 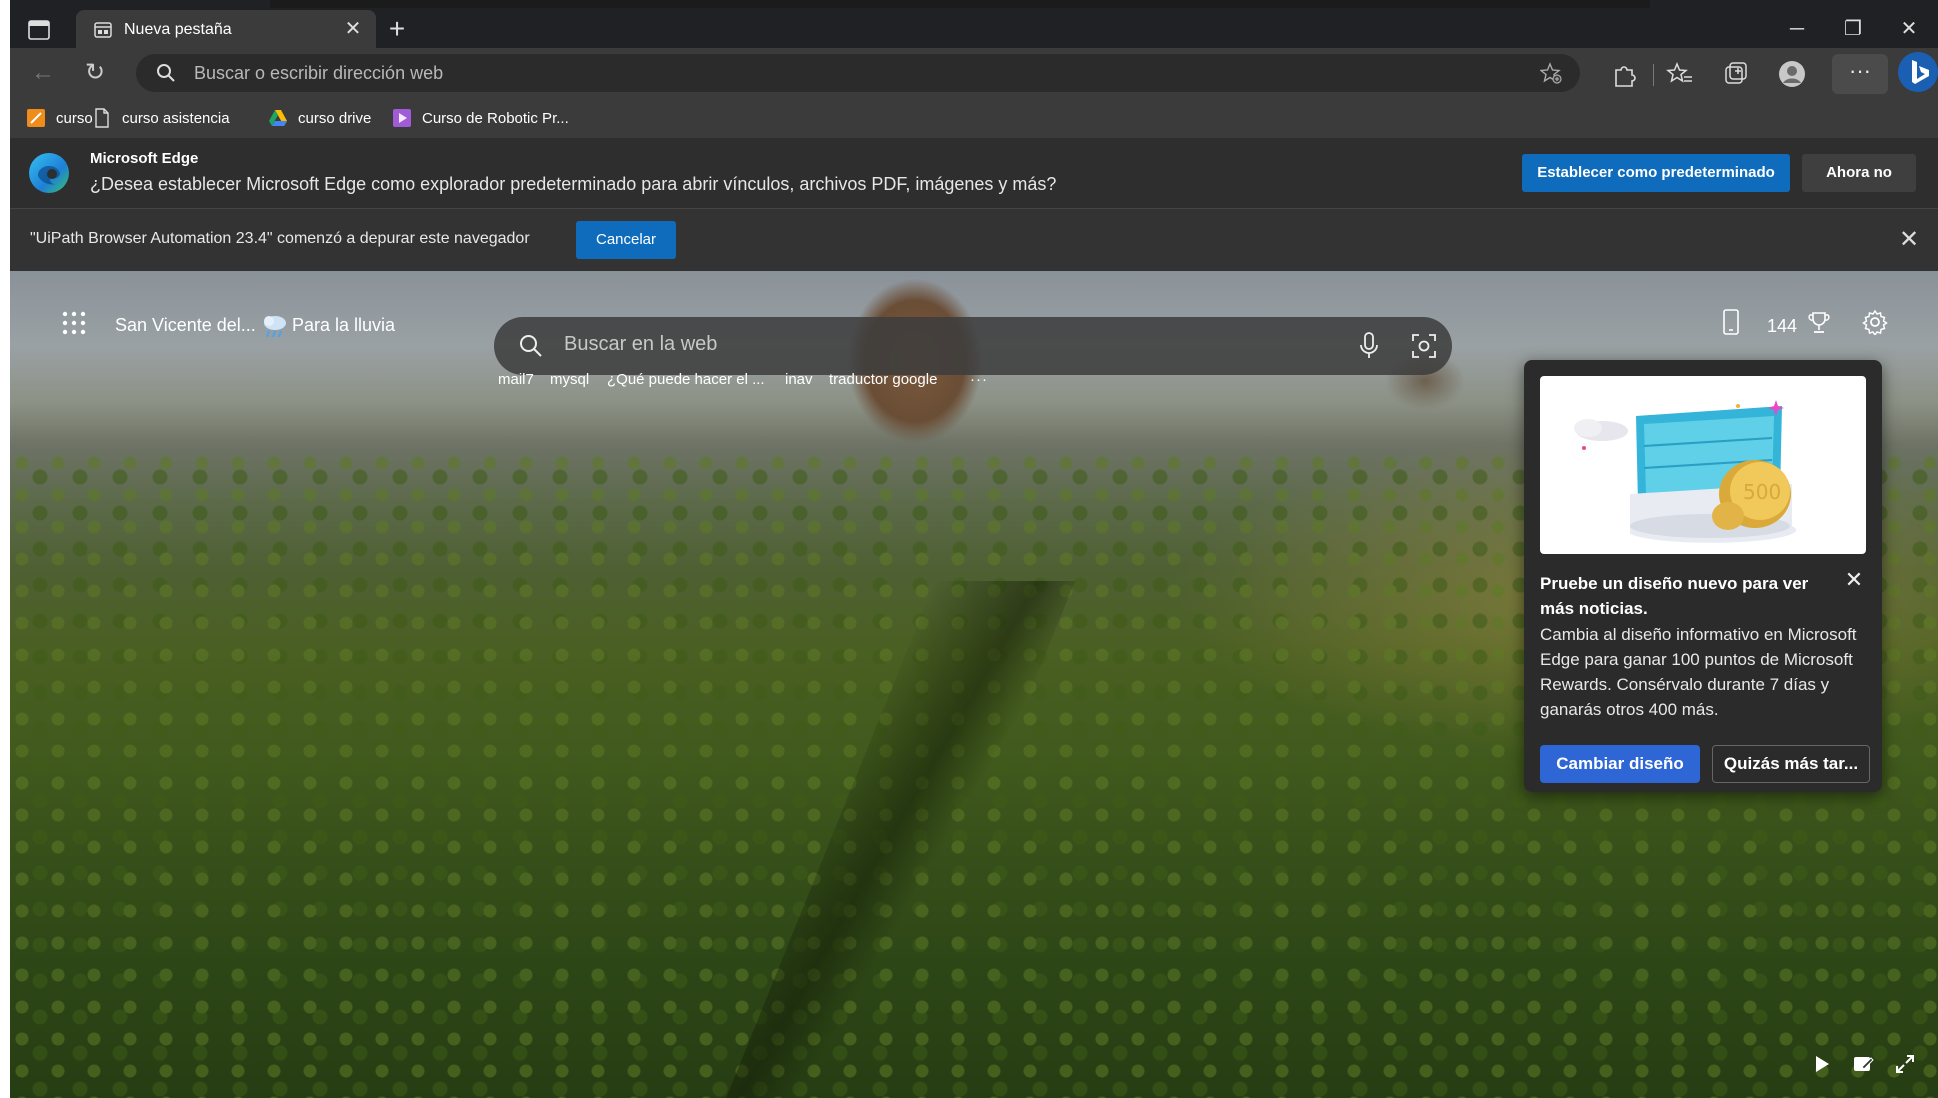 I want to click on minimize-button: ─, so click(x=1797, y=29).